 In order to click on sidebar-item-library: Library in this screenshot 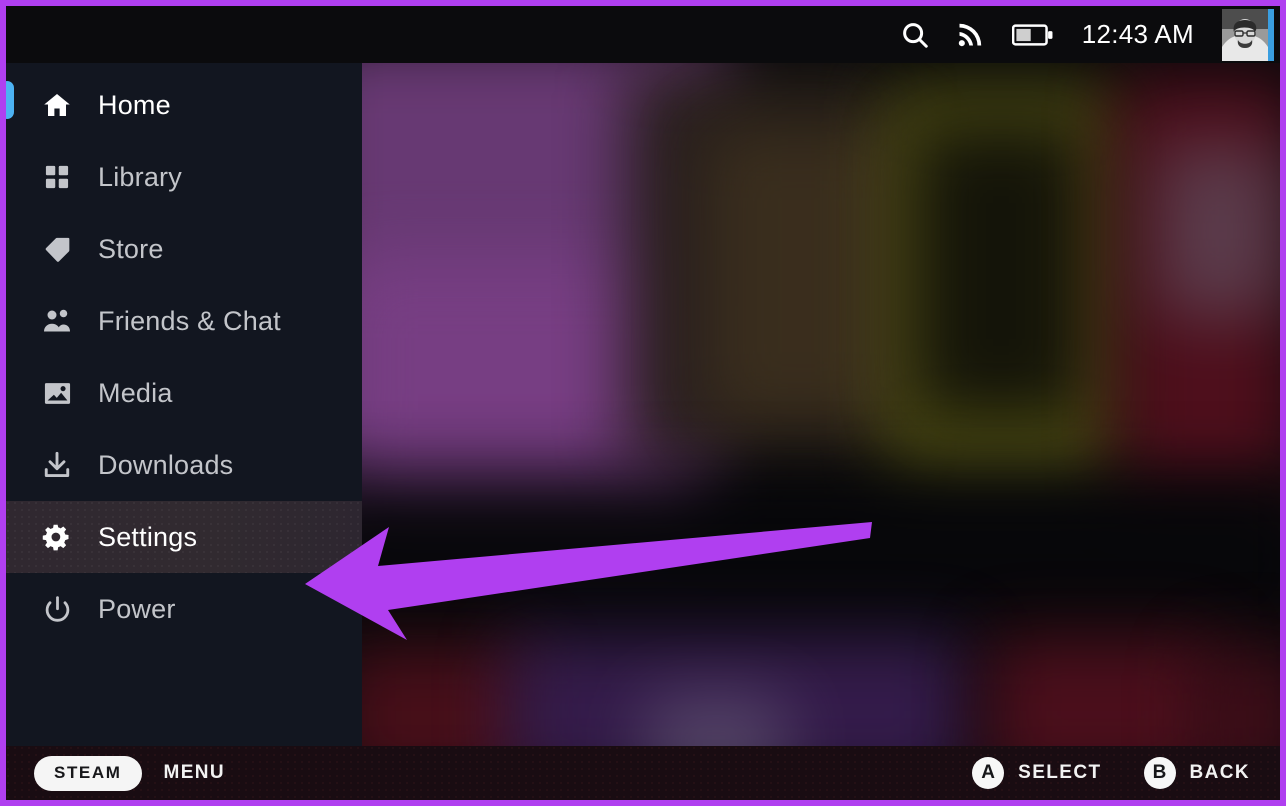, I will do `click(184, 177)`.